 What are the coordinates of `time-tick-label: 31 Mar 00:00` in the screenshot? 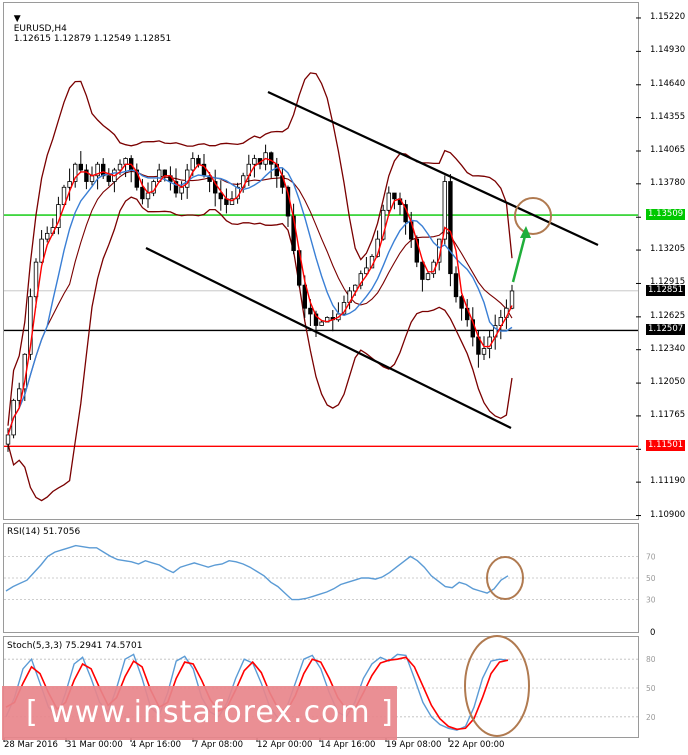 It's located at (94, 745).